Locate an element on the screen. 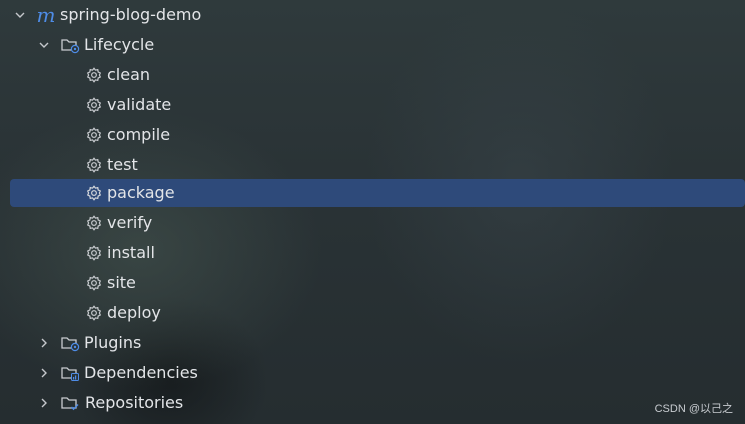  dependencies-label: Dependencies is located at coordinates (141, 372).